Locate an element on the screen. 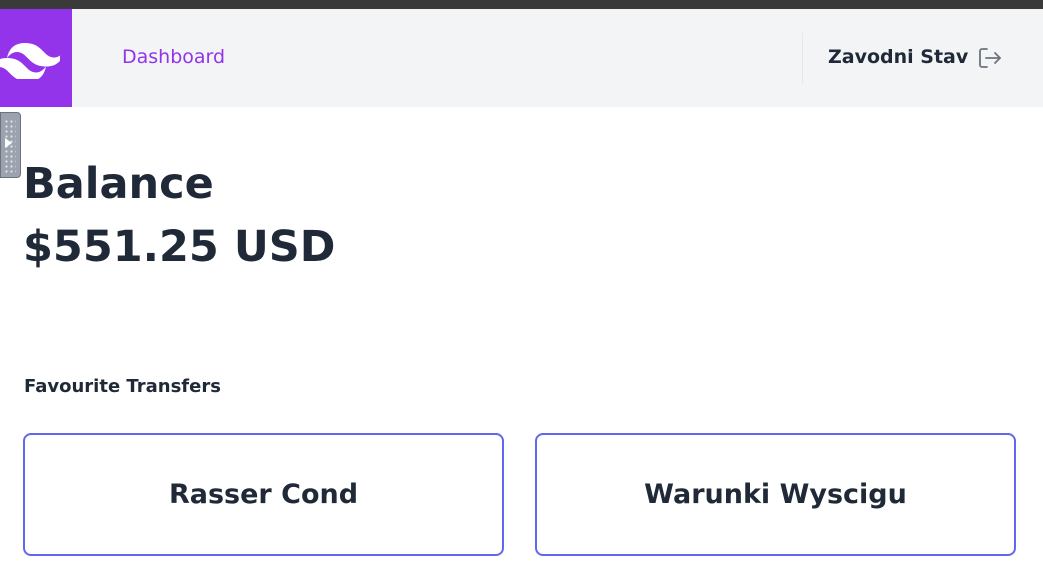 This screenshot has height=582, width=1043. play-arrow-icon is located at coordinates (8, 143).